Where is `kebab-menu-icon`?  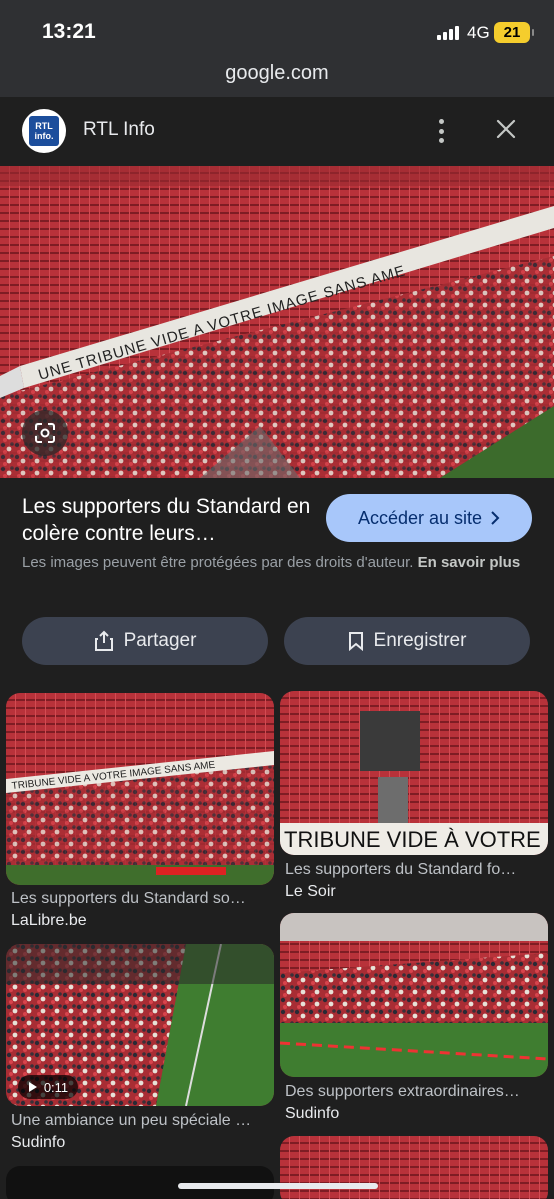
kebab-menu-icon is located at coordinates (441, 131).